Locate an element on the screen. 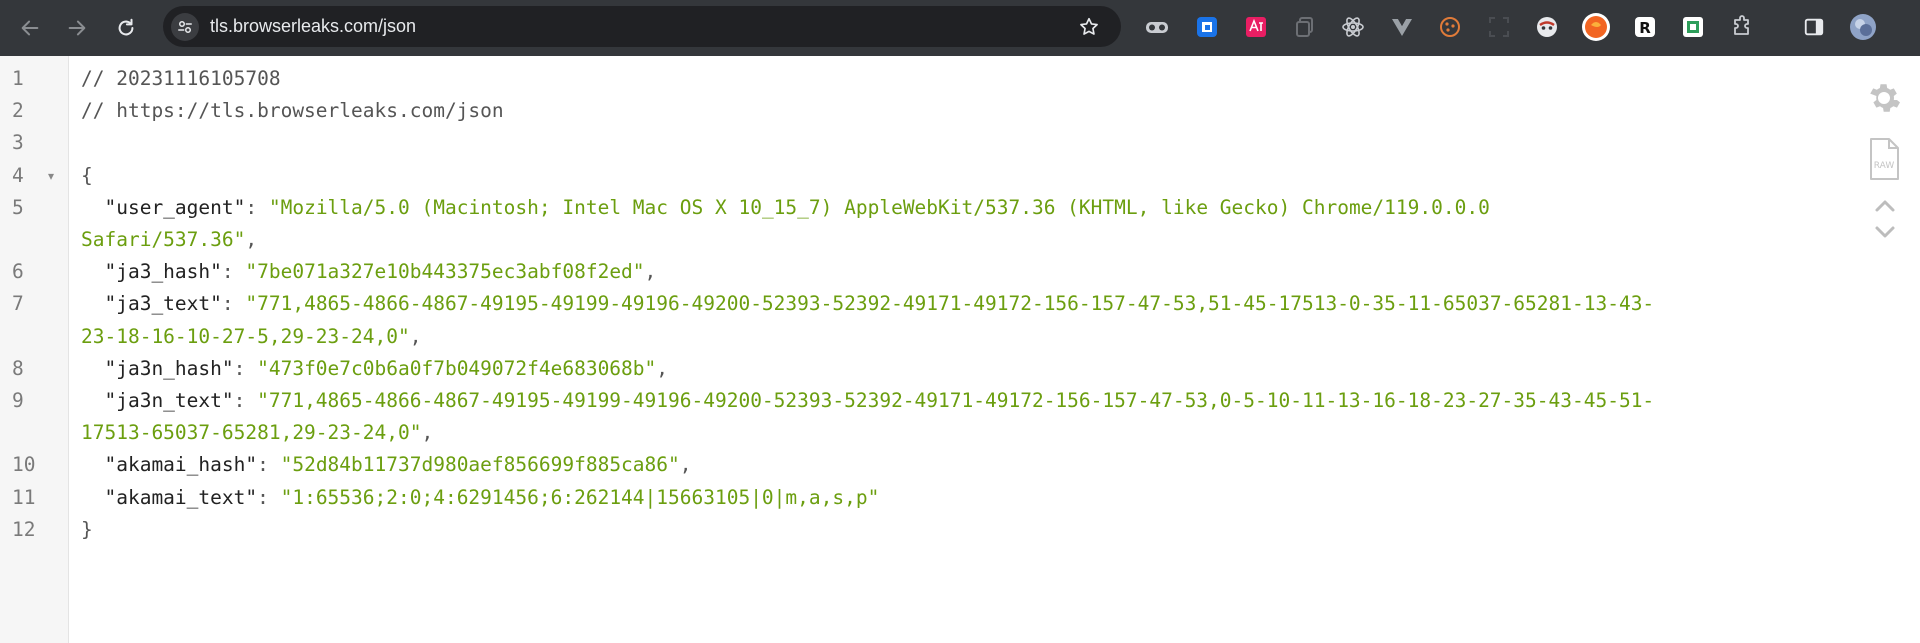 The height and width of the screenshot is (643, 1920). raw-view-icon: RAW is located at coordinates (1884, 159).